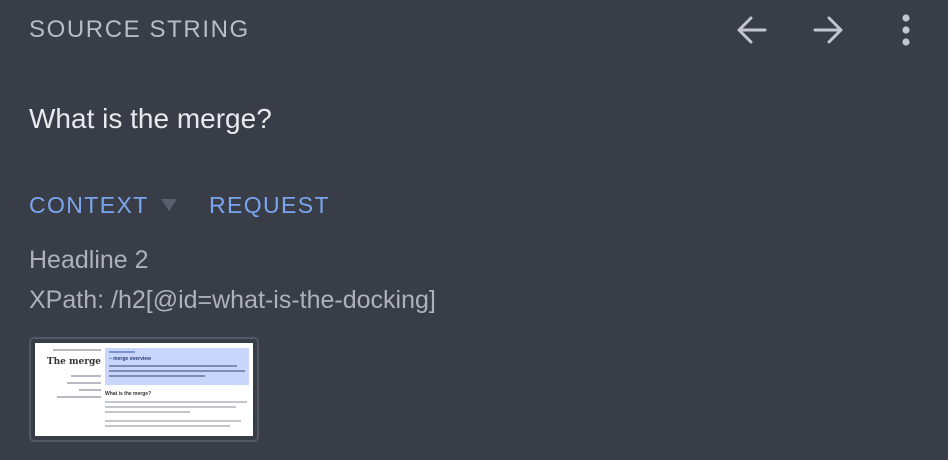  I want to click on arrow-right-icon, so click(828, 30).